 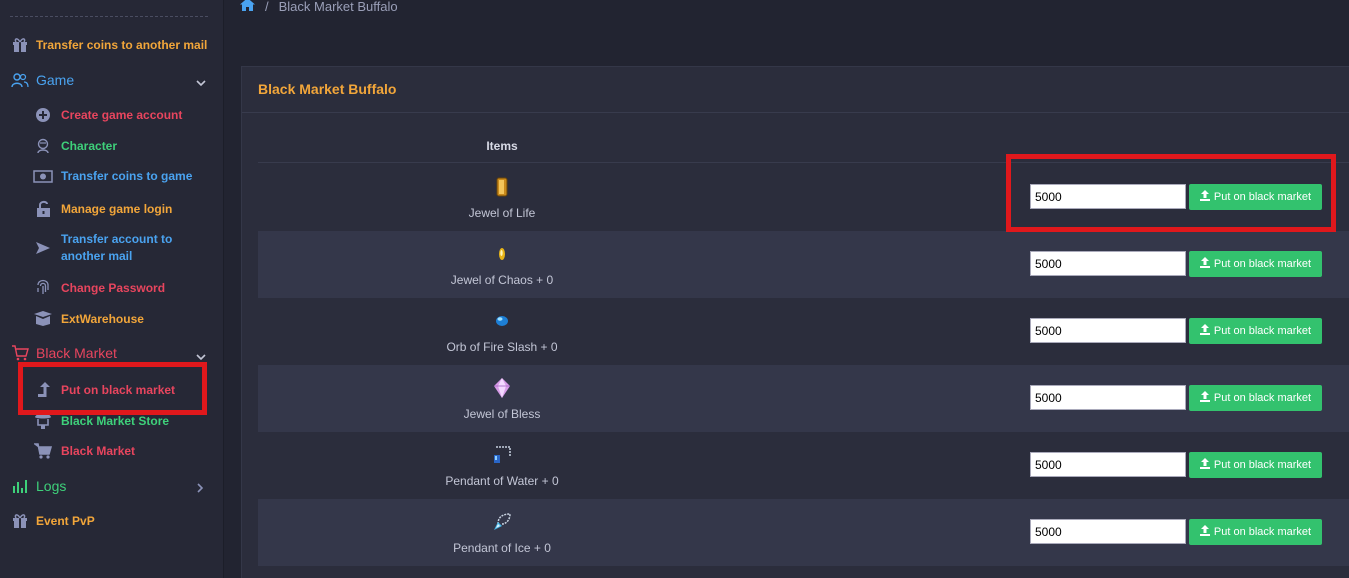 I want to click on sidebar-item-transfer-account: Transfer account to another mail, so click(x=123, y=248).